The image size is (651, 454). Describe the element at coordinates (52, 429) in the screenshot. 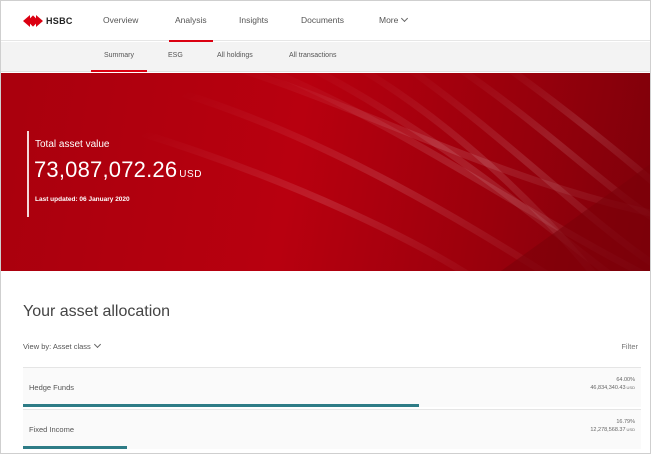

I see `allocation-row-name: Fixed Income` at that location.